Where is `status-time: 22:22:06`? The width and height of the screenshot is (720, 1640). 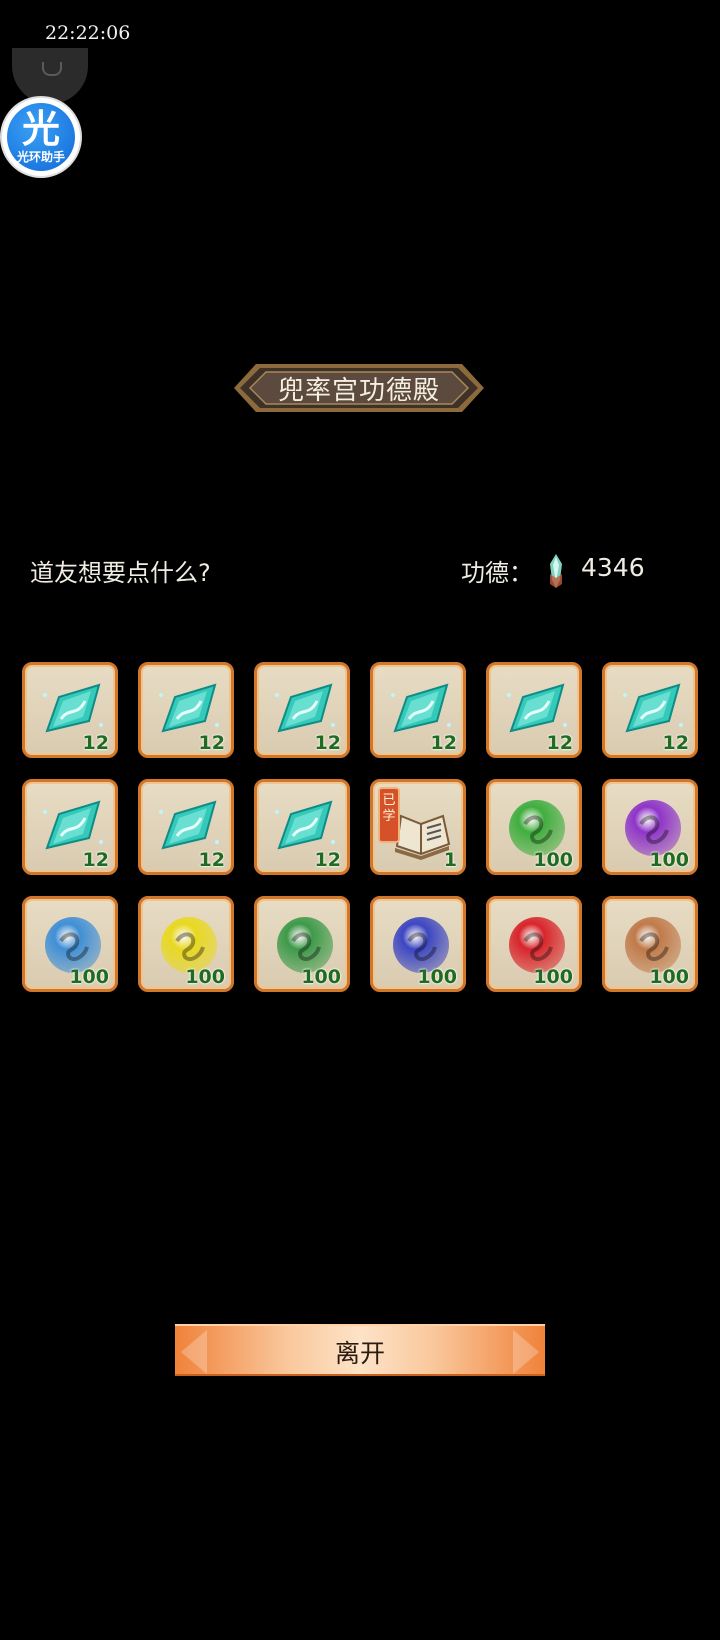
status-time: 22:22:06 is located at coordinates (88, 33).